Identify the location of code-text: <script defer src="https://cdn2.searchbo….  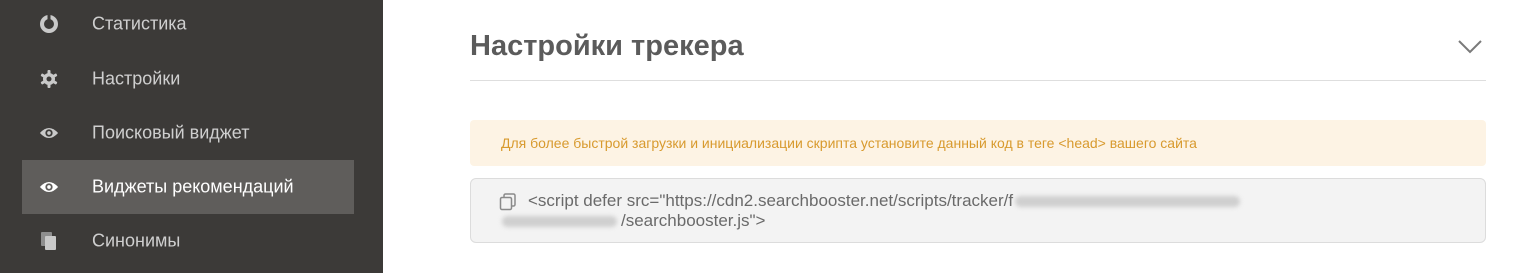
(771, 200).